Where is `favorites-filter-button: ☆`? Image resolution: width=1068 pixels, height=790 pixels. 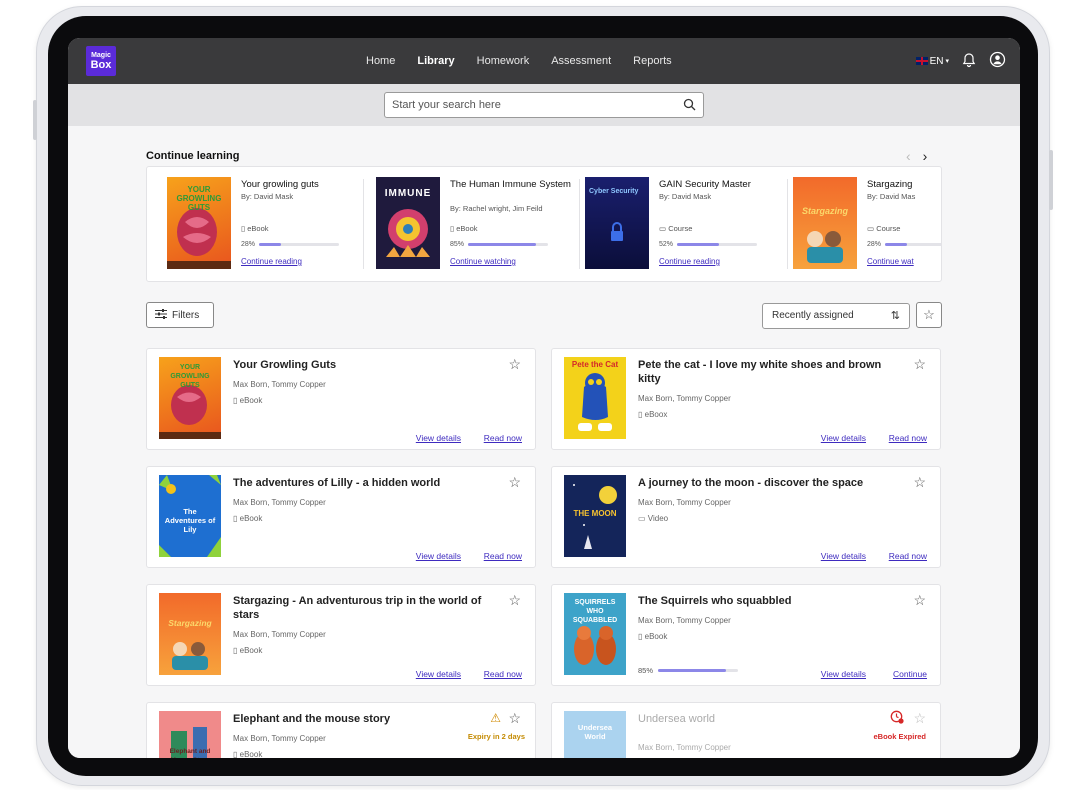
favorites-filter-button: ☆ is located at coordinates (929, 315).